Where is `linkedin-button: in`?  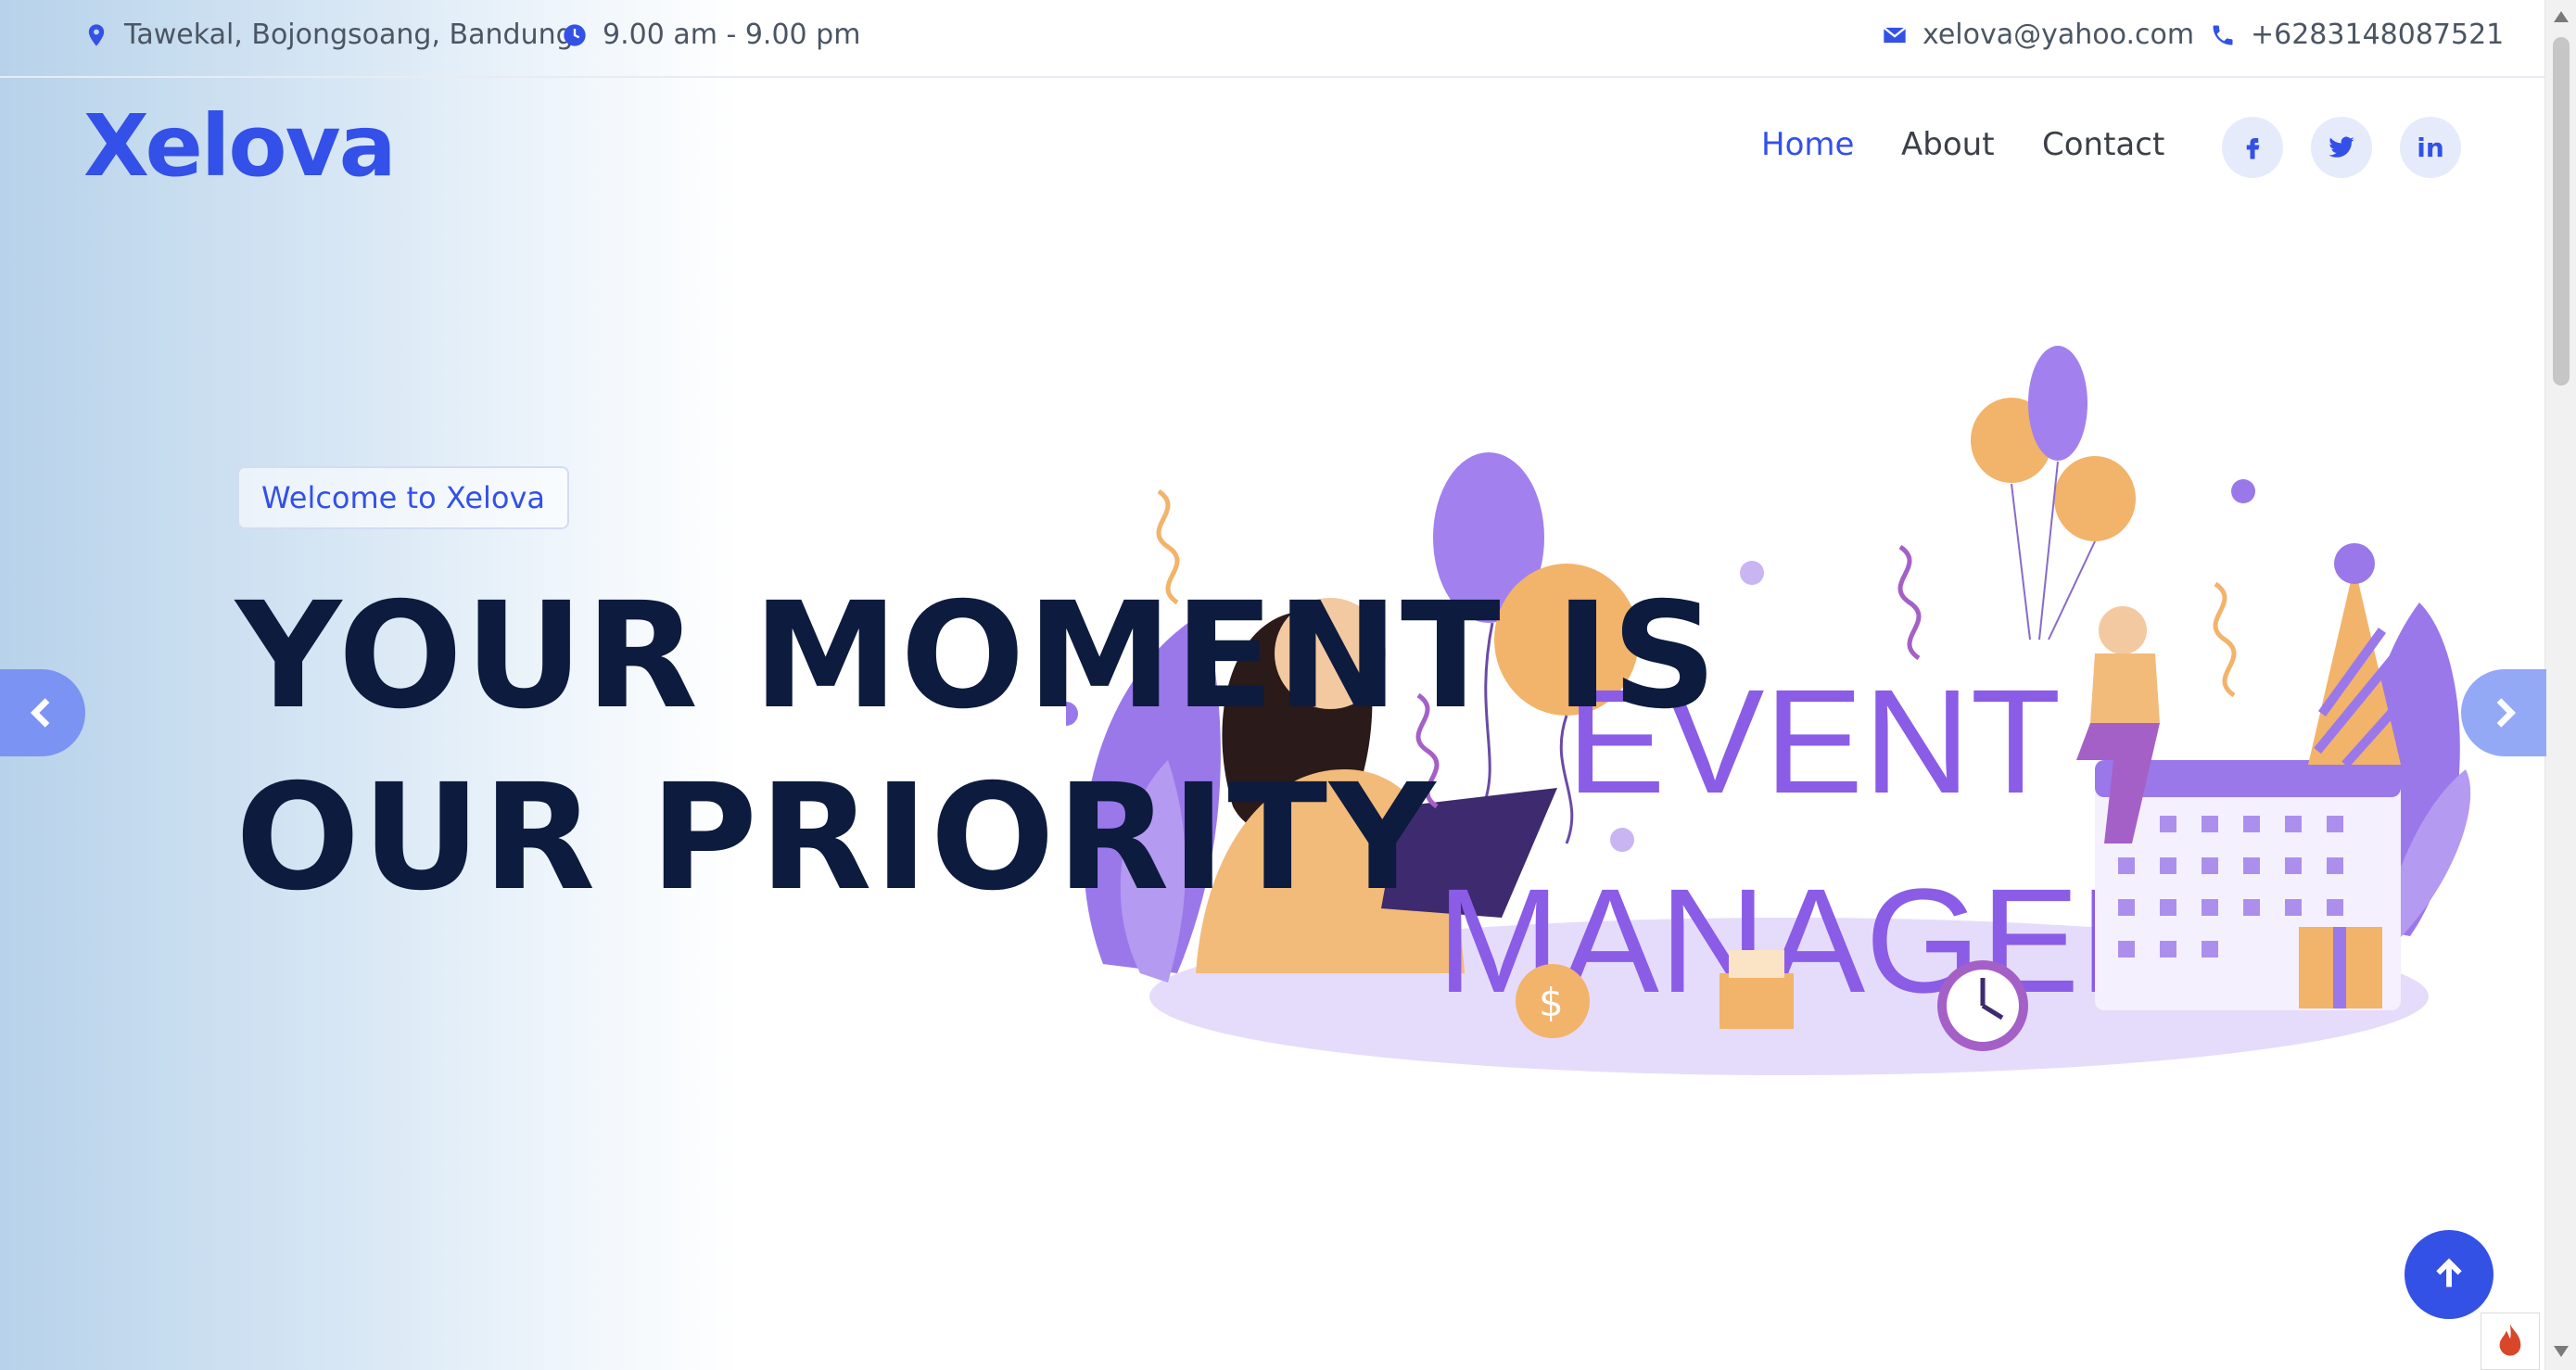 linkedin-button: in is located at coordinates (2430, 147).